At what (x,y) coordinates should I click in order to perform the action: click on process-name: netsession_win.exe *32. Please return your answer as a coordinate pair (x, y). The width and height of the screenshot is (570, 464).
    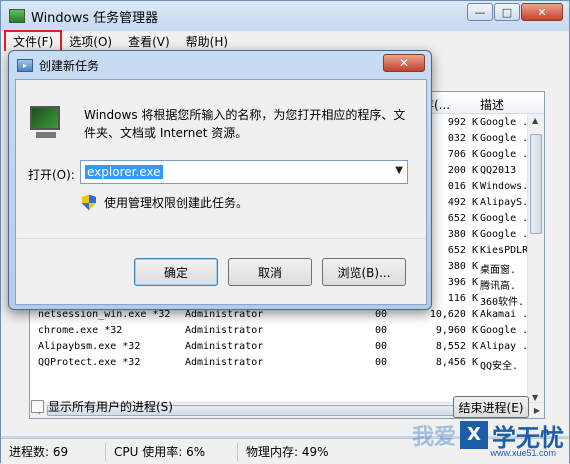
    Looking at the image, I should click on (104, 314).